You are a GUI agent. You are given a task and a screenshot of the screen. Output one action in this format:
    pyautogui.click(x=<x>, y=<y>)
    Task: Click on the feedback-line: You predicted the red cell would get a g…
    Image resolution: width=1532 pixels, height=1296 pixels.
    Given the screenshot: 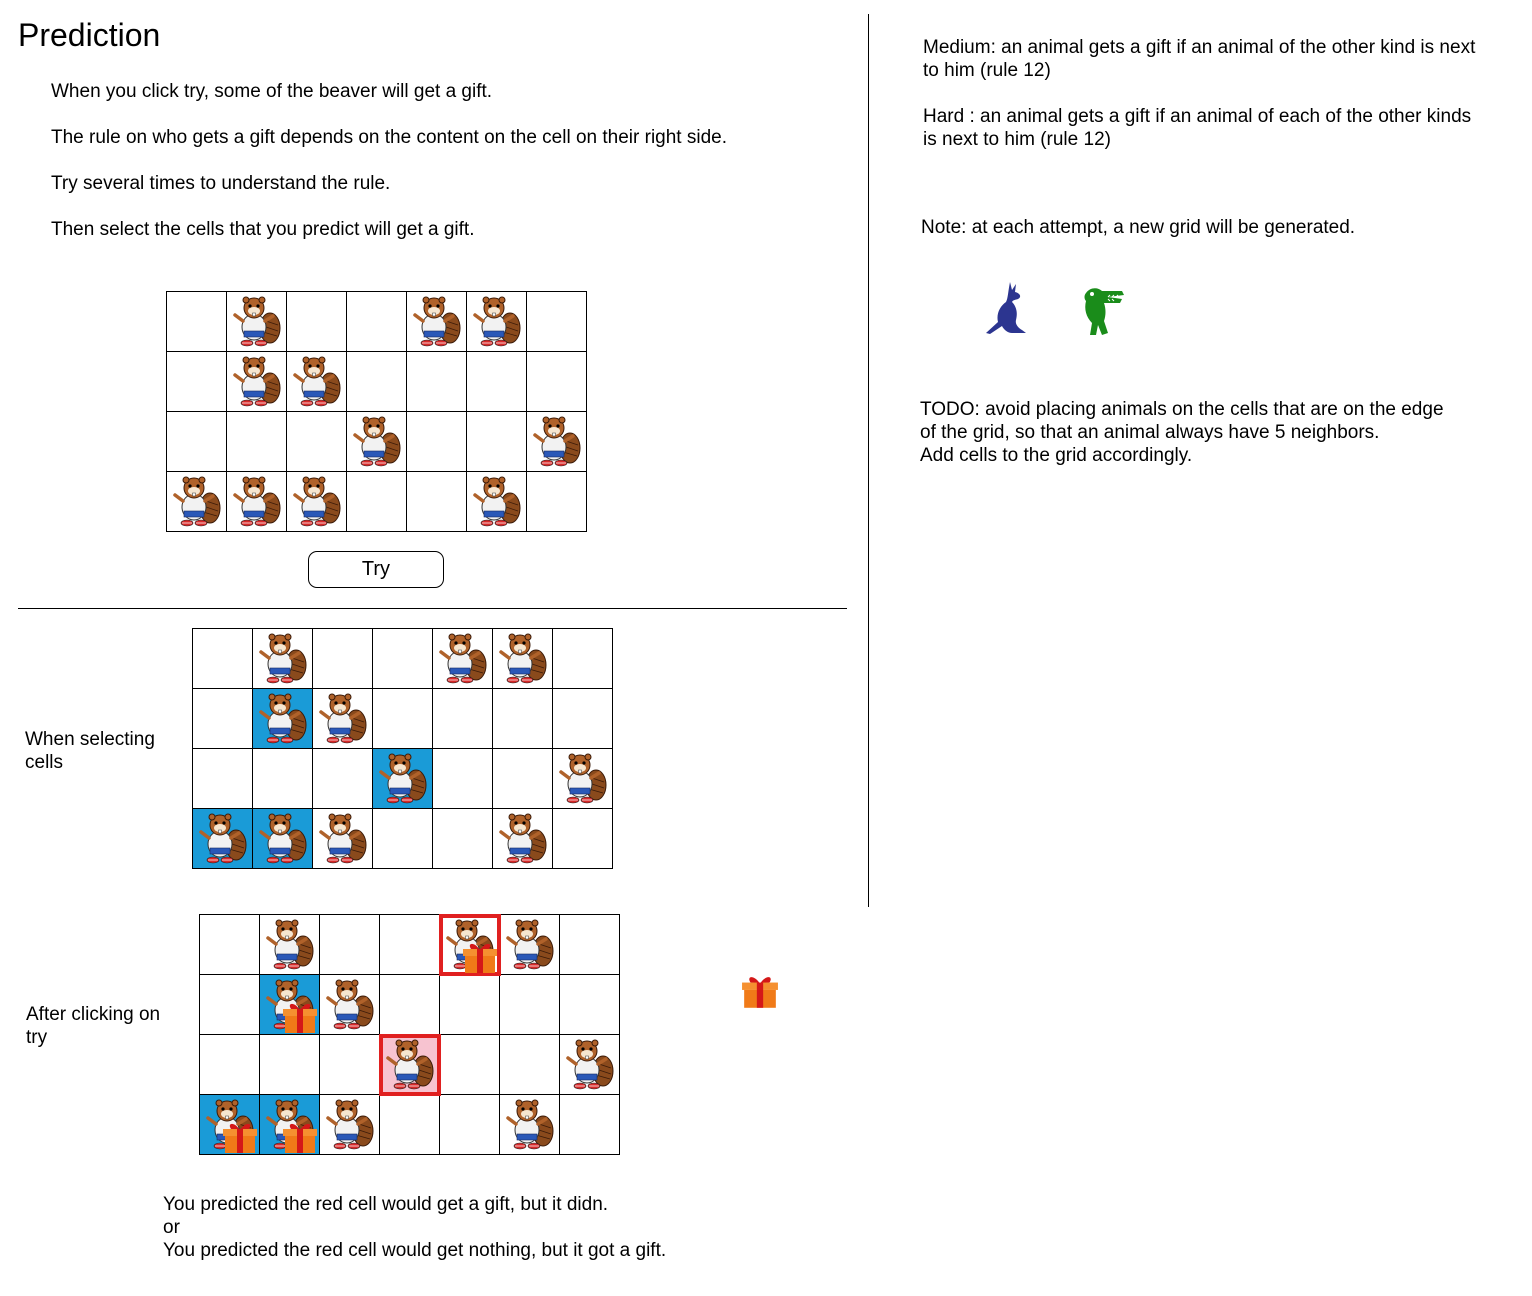 What is the action you would take?
    pyautogui.click(x=386, y=1204)
    